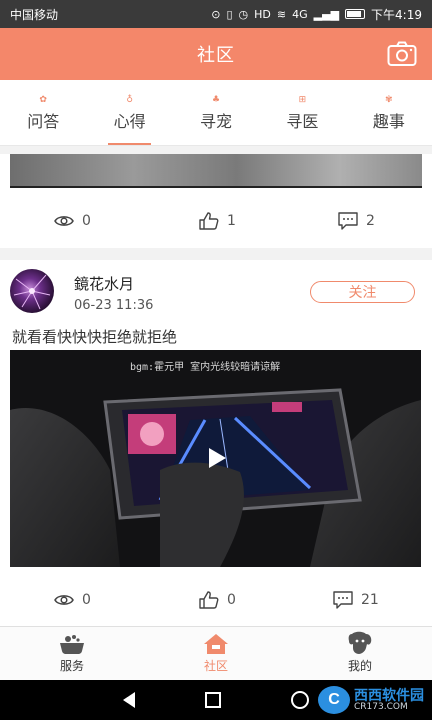 The width and height of the screenshot is (432, 720). Describe the element at coordinates (389, 695) in the screenshot. I see `watermark-name: 西西软件园` at that location.